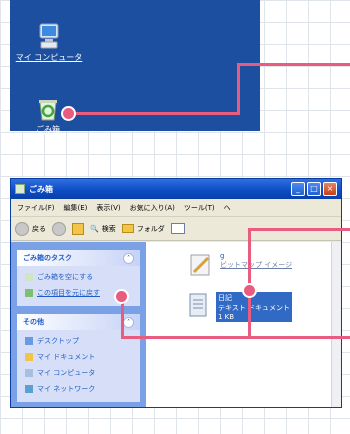 This screenshot has width=350, height=434. What do you see at coordinates (29, 293) in the screenshot?
I see `restore-icon` at bounding box center [29, 293].